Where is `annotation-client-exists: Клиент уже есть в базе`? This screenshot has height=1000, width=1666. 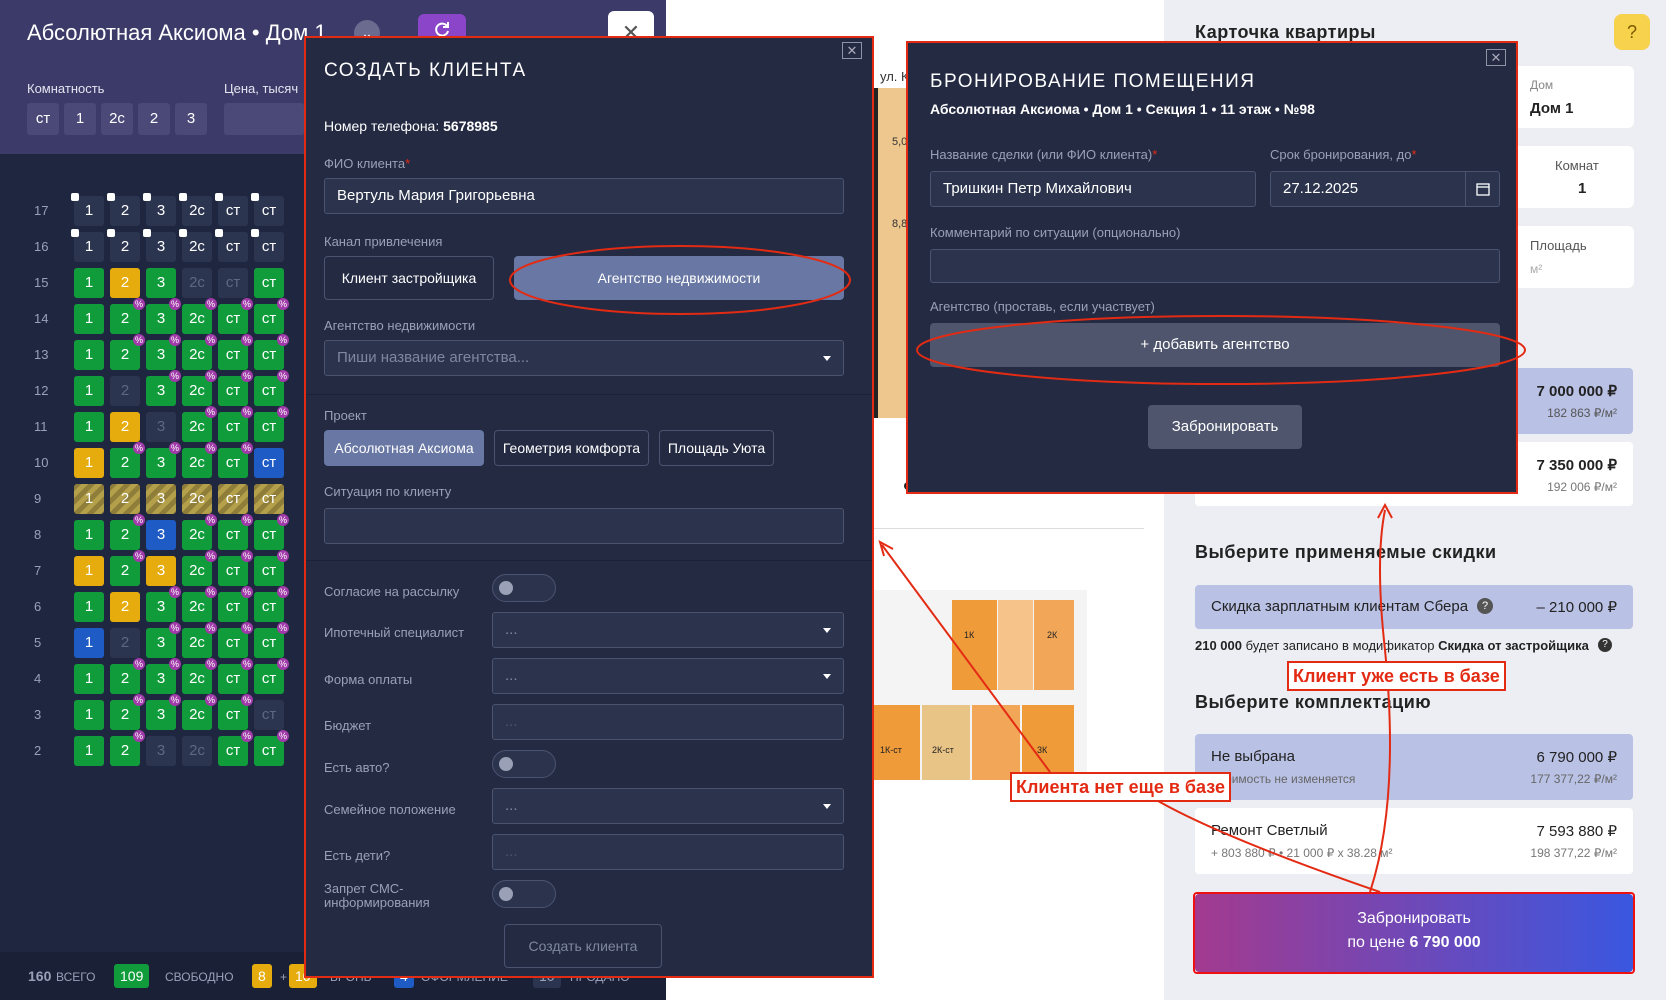 annotation-client-exists: Клиент уже есть в базе is located at coordinates (1396, 676).